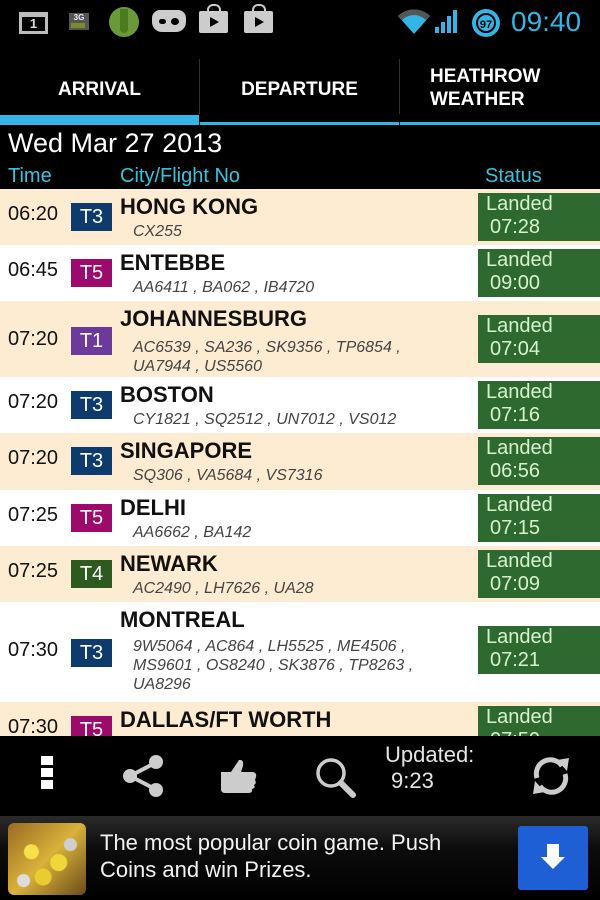 The height and width of the screenshot is (900, 600). I want to click on 3g-icon: 3G, so click(79, 21).